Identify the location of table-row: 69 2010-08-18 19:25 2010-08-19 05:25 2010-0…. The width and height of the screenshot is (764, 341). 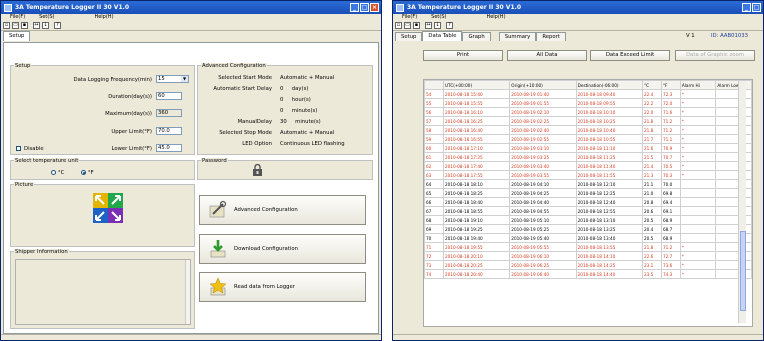
(588, 229).